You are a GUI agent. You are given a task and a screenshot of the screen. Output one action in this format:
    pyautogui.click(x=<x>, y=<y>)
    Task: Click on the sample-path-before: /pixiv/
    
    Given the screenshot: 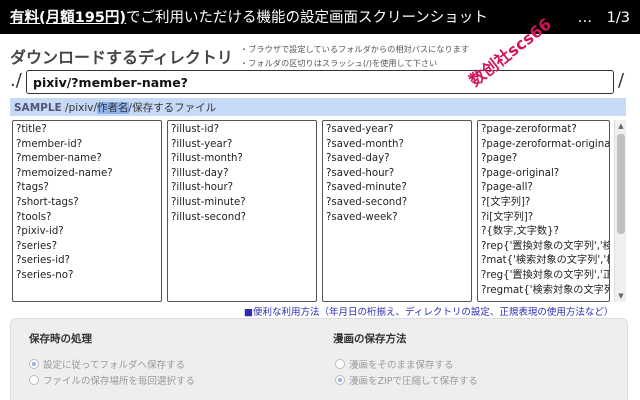 What is the action you would take?
    pyautogui.click(x=79, y=108)
    